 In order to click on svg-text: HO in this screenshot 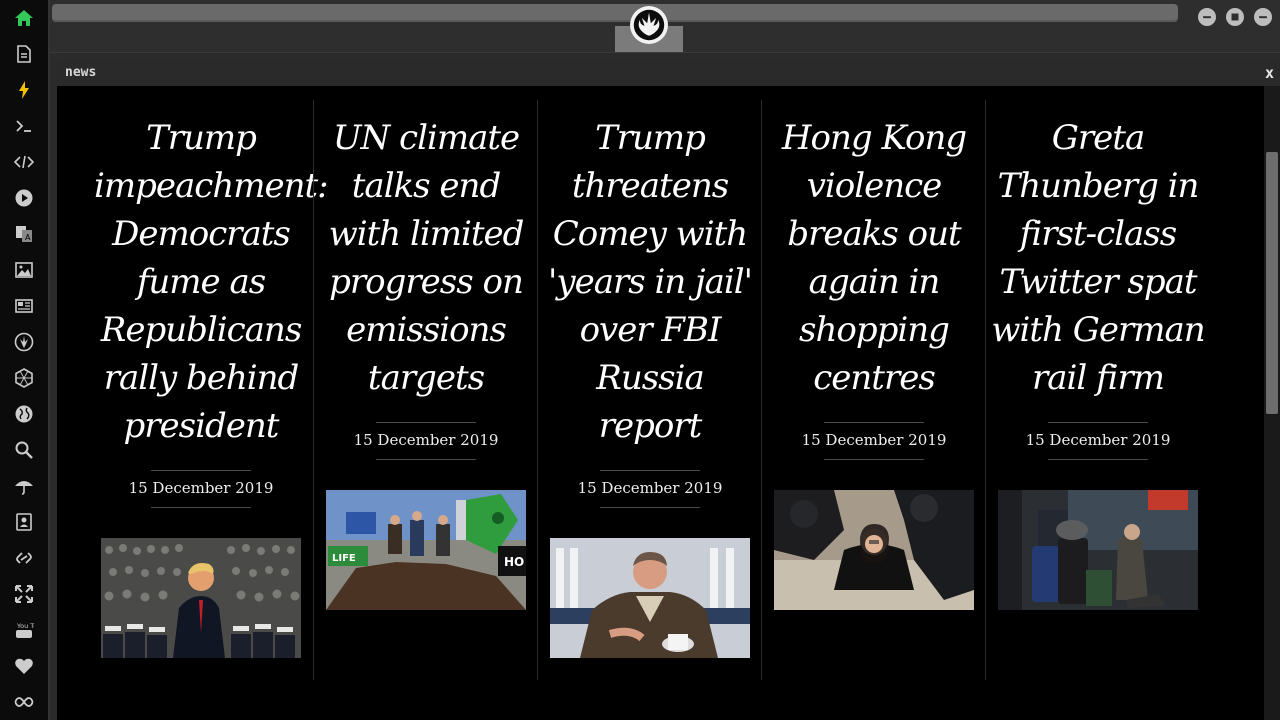, I will do `click(514, 562)`.